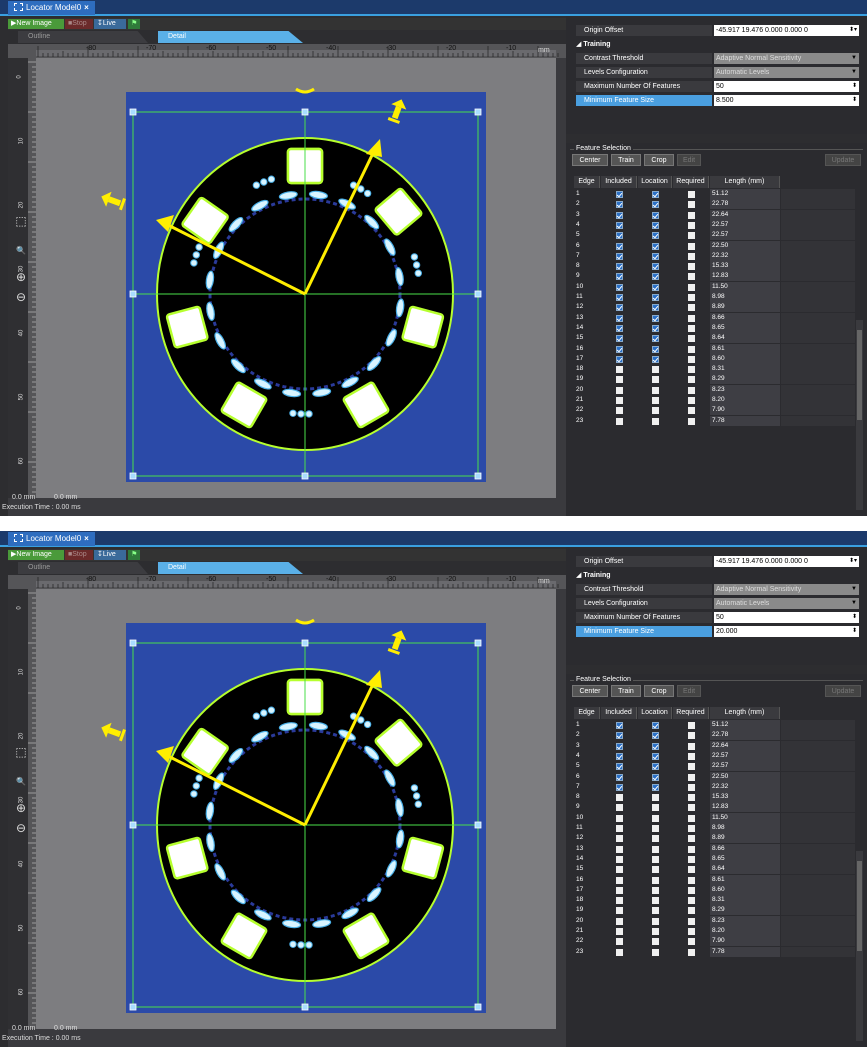  Describe the element at coordinates (590, 691) in the screenshot. I see `center-button: Center` at that location.